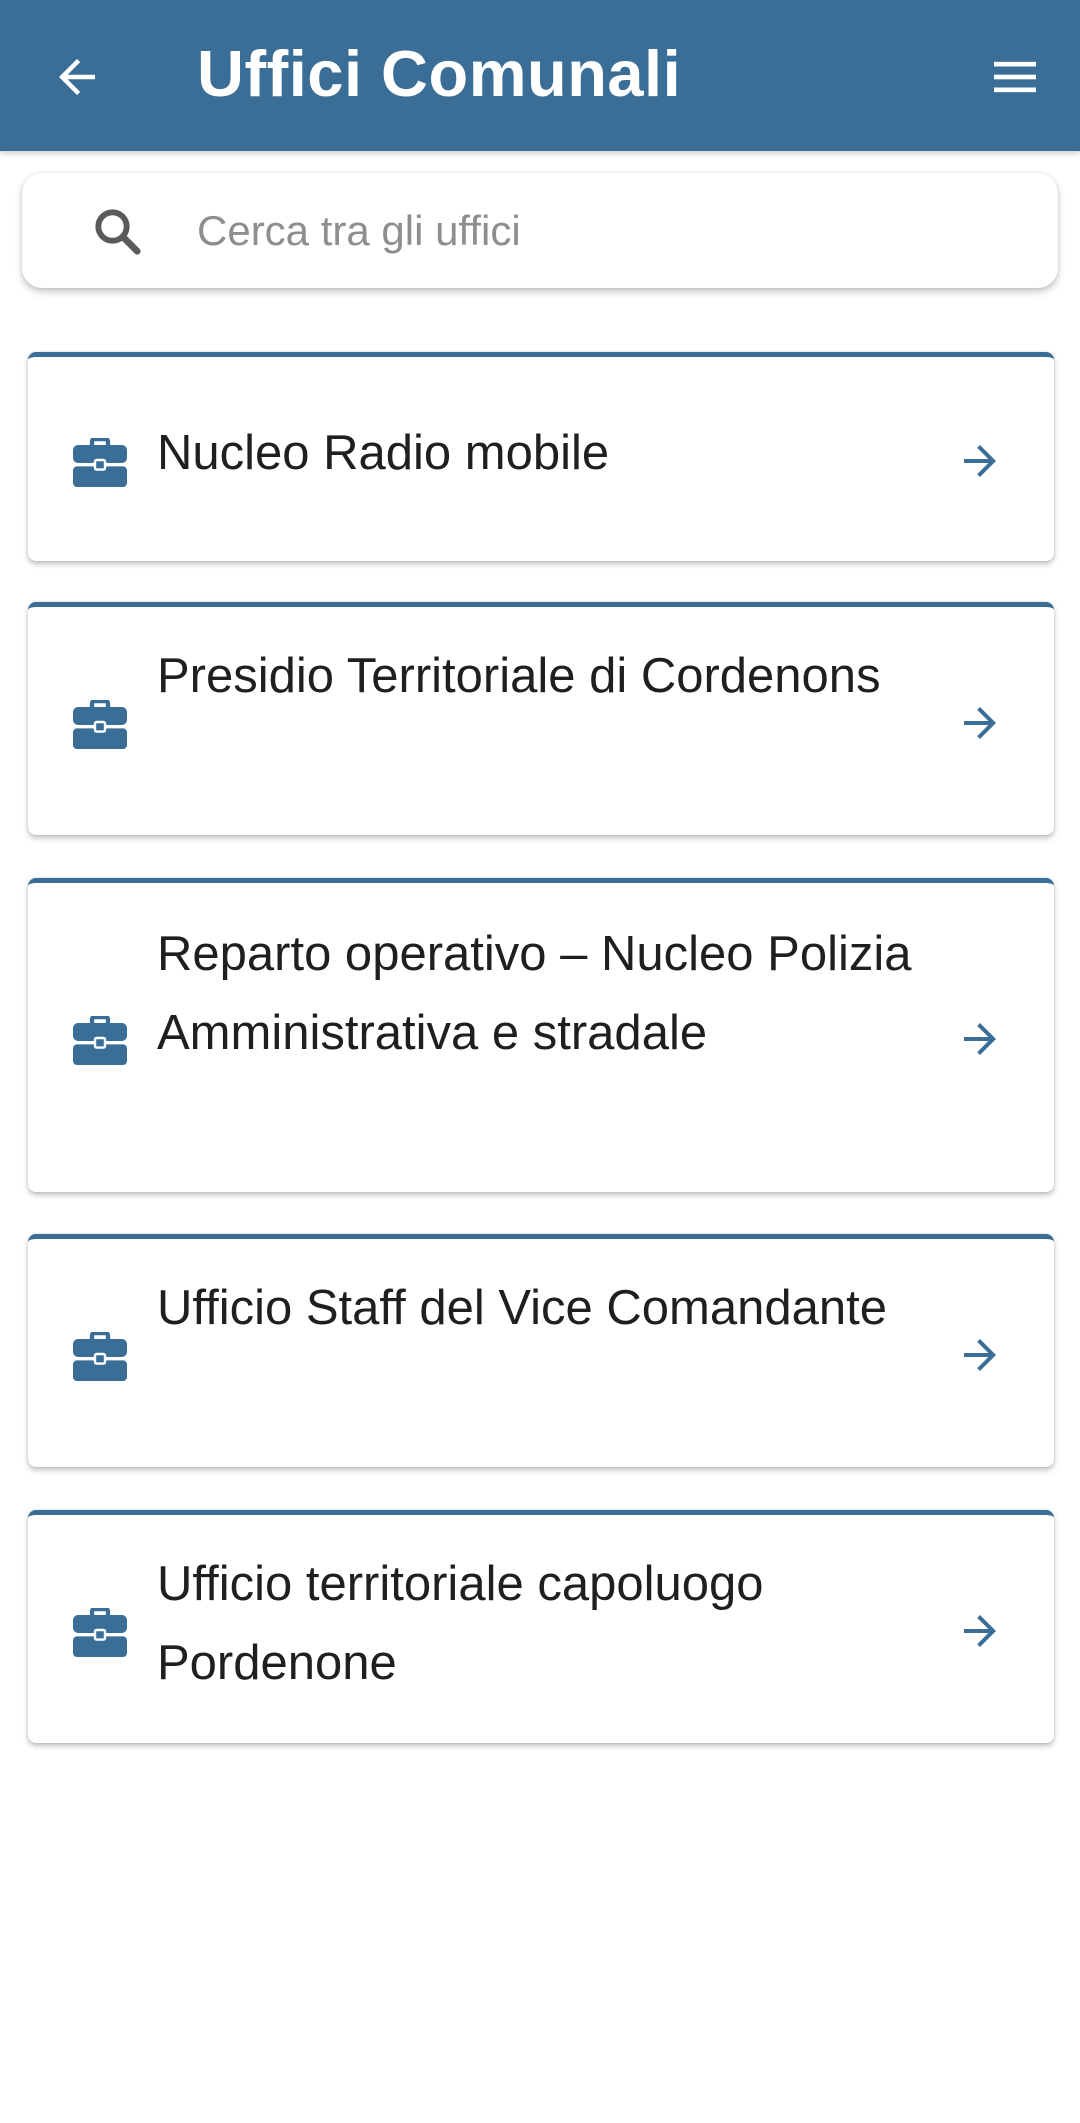  I want to click on list-item-office: Ufficio territoriale capoluogo Pordenone, so click(541, 1626).